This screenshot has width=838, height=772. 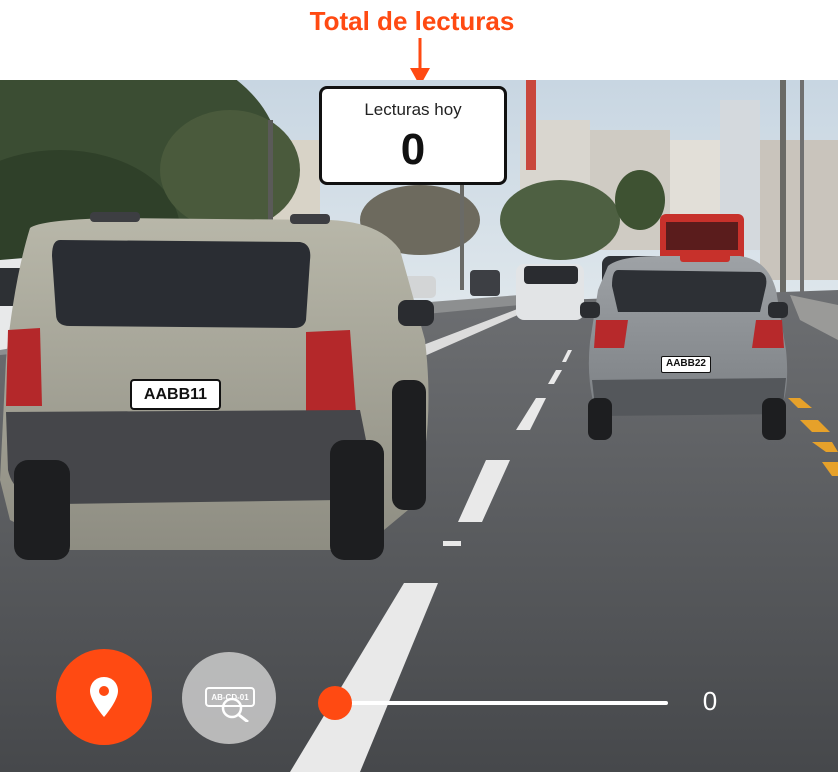 What do you see at coordinates (686, 364) in the screenshot?
I see `license-plate-ahead: AABB22` at bounding box center [686, 364].